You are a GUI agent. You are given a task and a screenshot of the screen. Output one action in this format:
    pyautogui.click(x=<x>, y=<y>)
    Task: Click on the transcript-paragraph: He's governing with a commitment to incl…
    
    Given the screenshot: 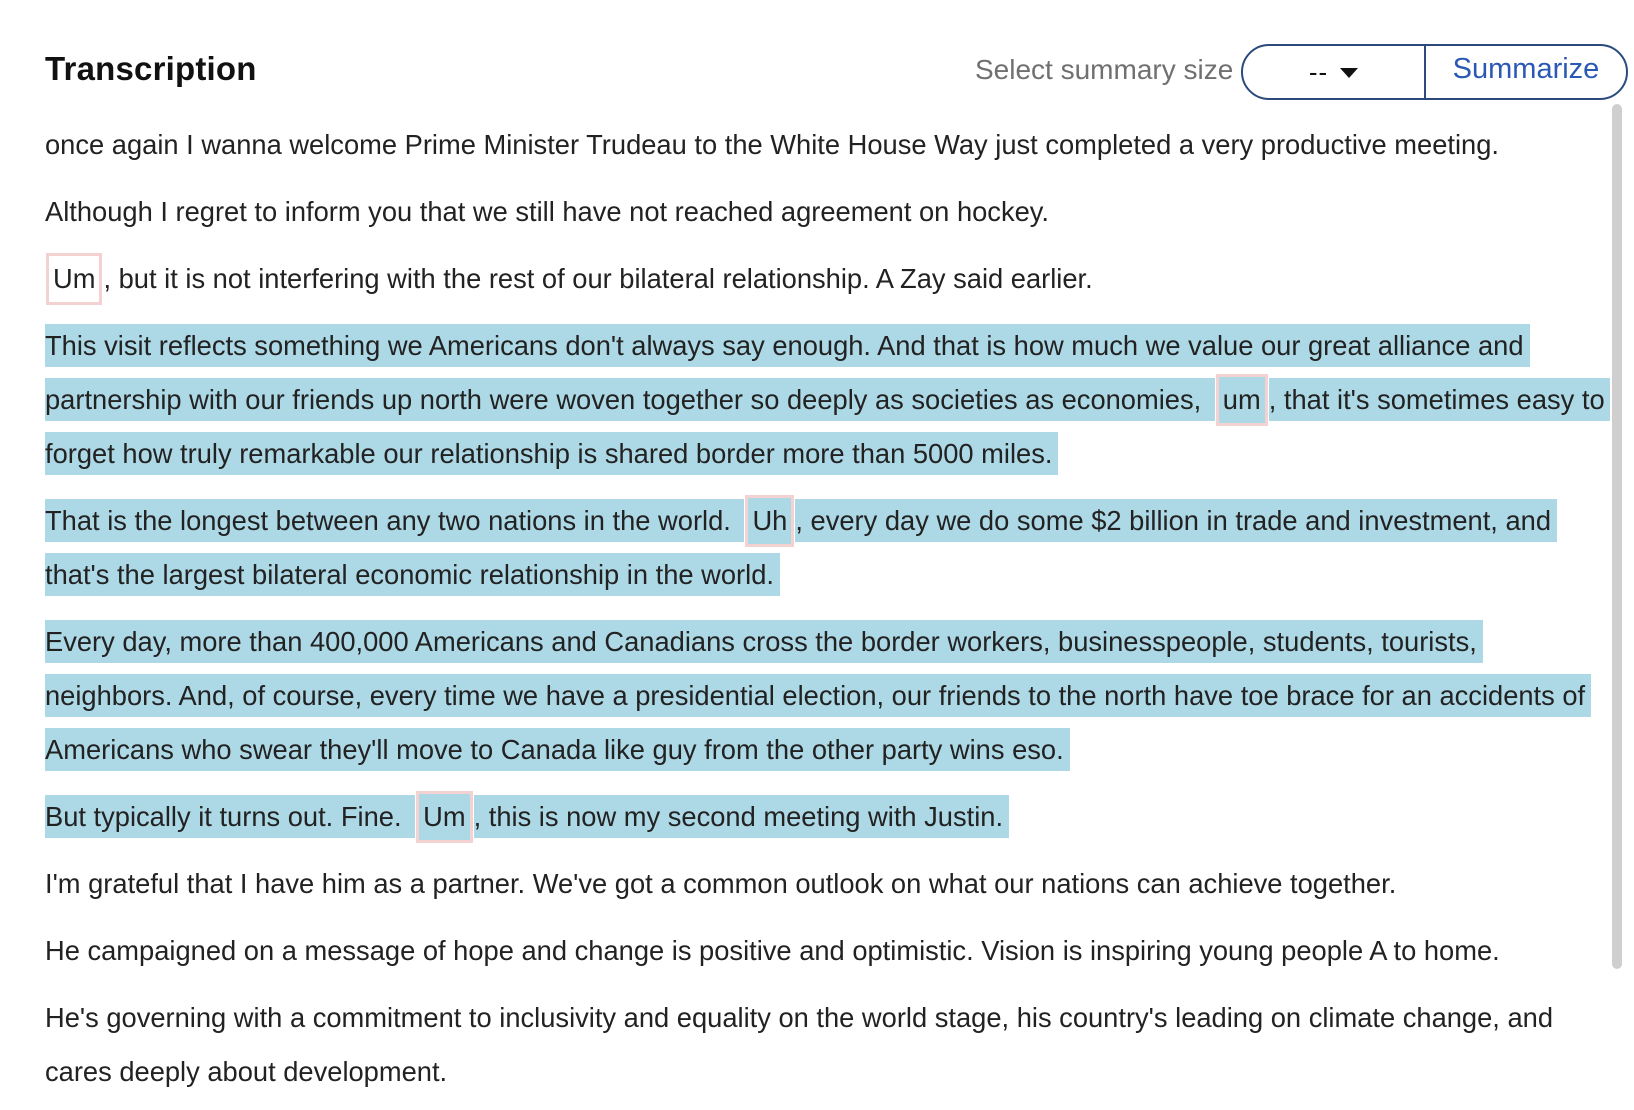 What is the action you would take?
    pyautogui.click(x=827, y=1045)
    